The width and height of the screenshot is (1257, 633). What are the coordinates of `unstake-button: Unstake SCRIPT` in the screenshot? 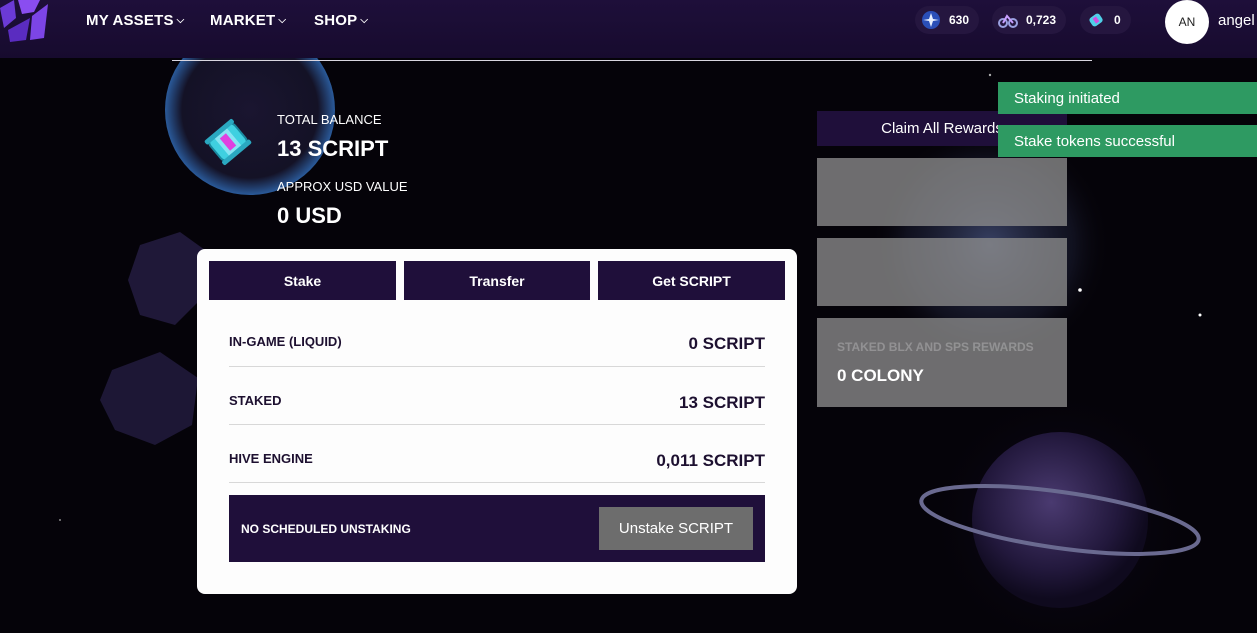 It's located at (676, 528).